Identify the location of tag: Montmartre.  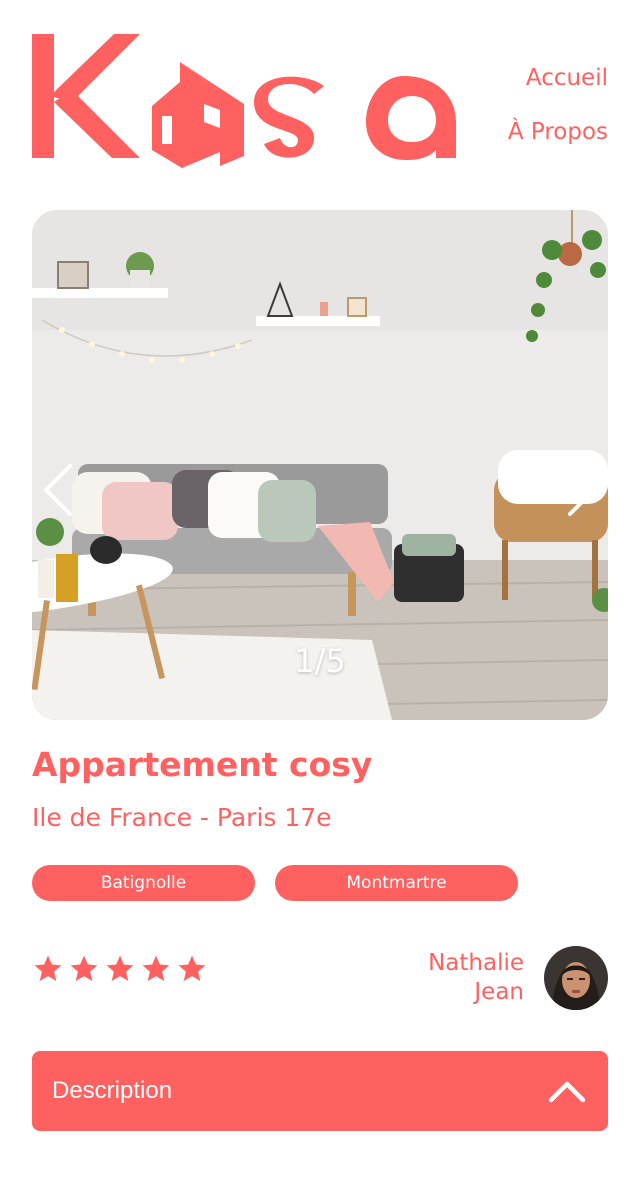
(396, 883).